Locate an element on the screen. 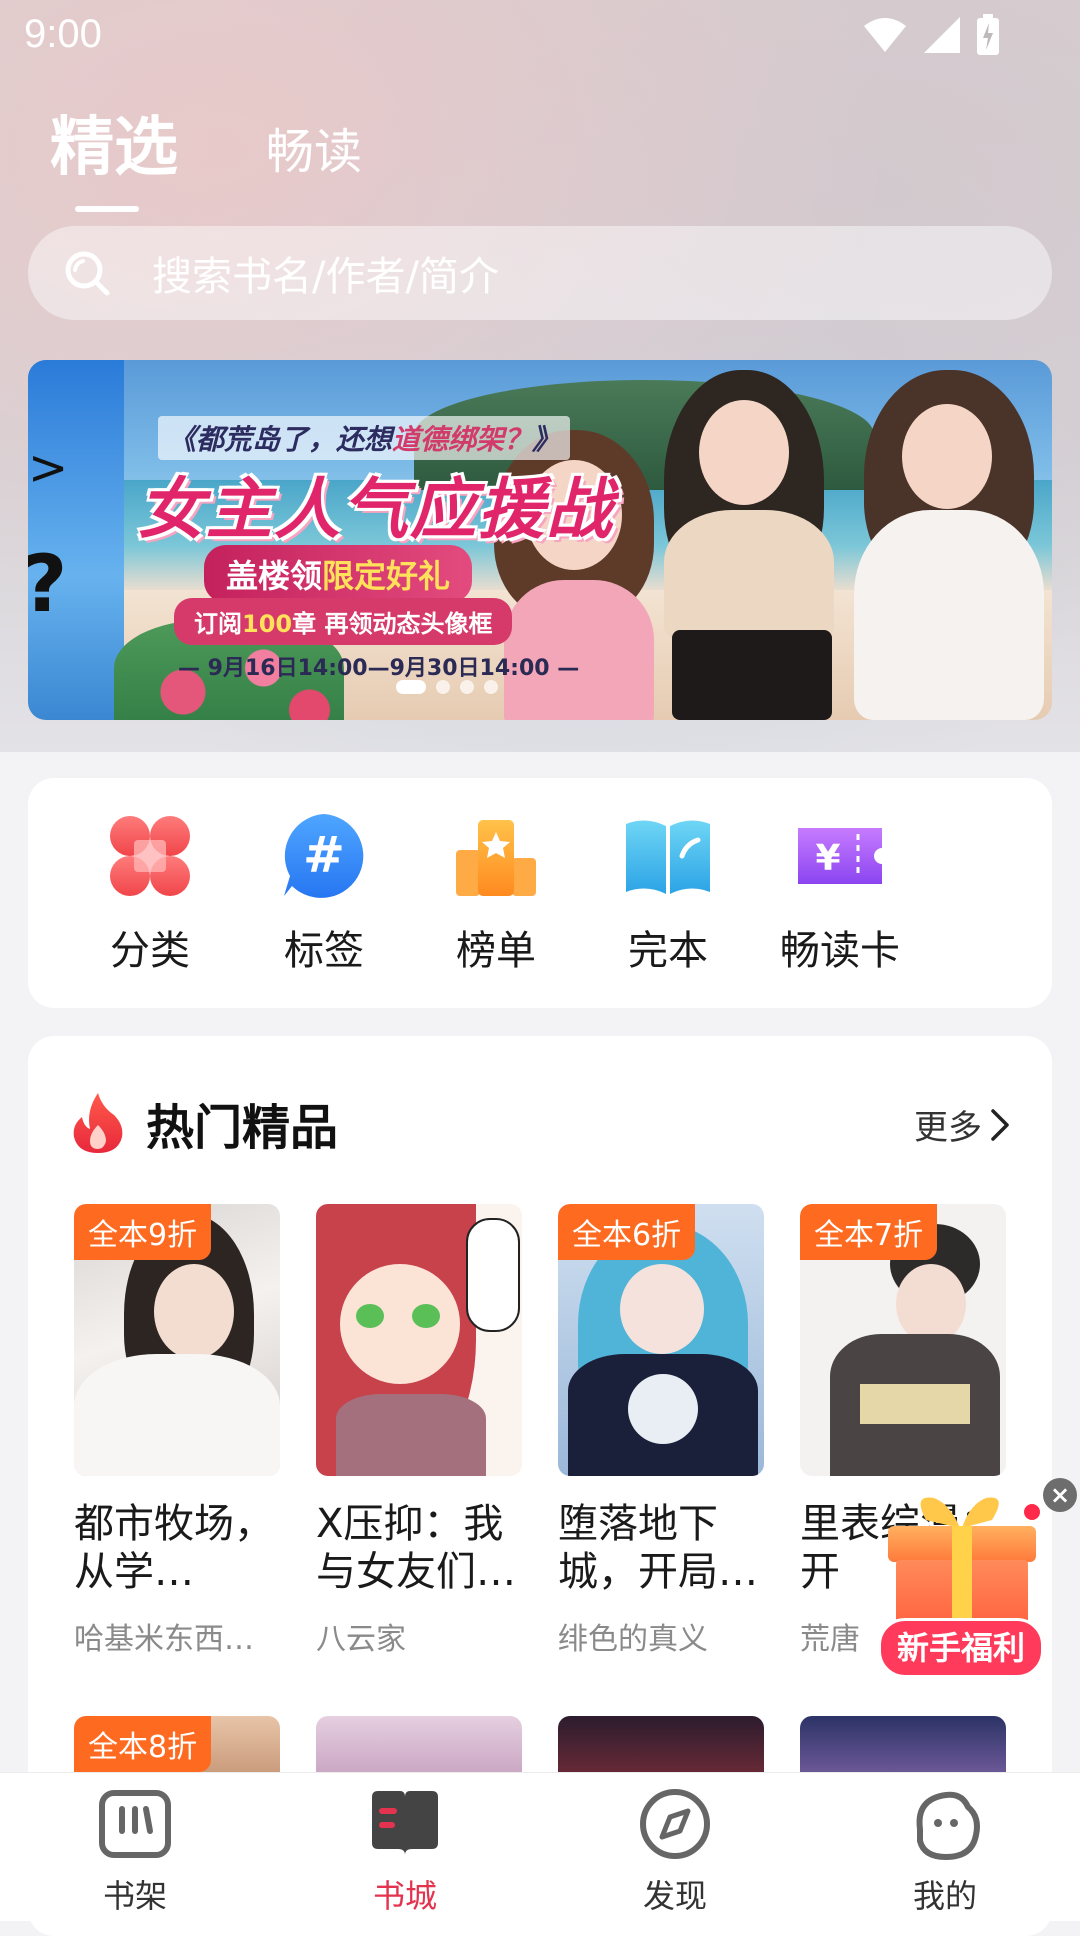  search-bar: 搜索书名/作者/简介 is located at coordinates (540, 273).